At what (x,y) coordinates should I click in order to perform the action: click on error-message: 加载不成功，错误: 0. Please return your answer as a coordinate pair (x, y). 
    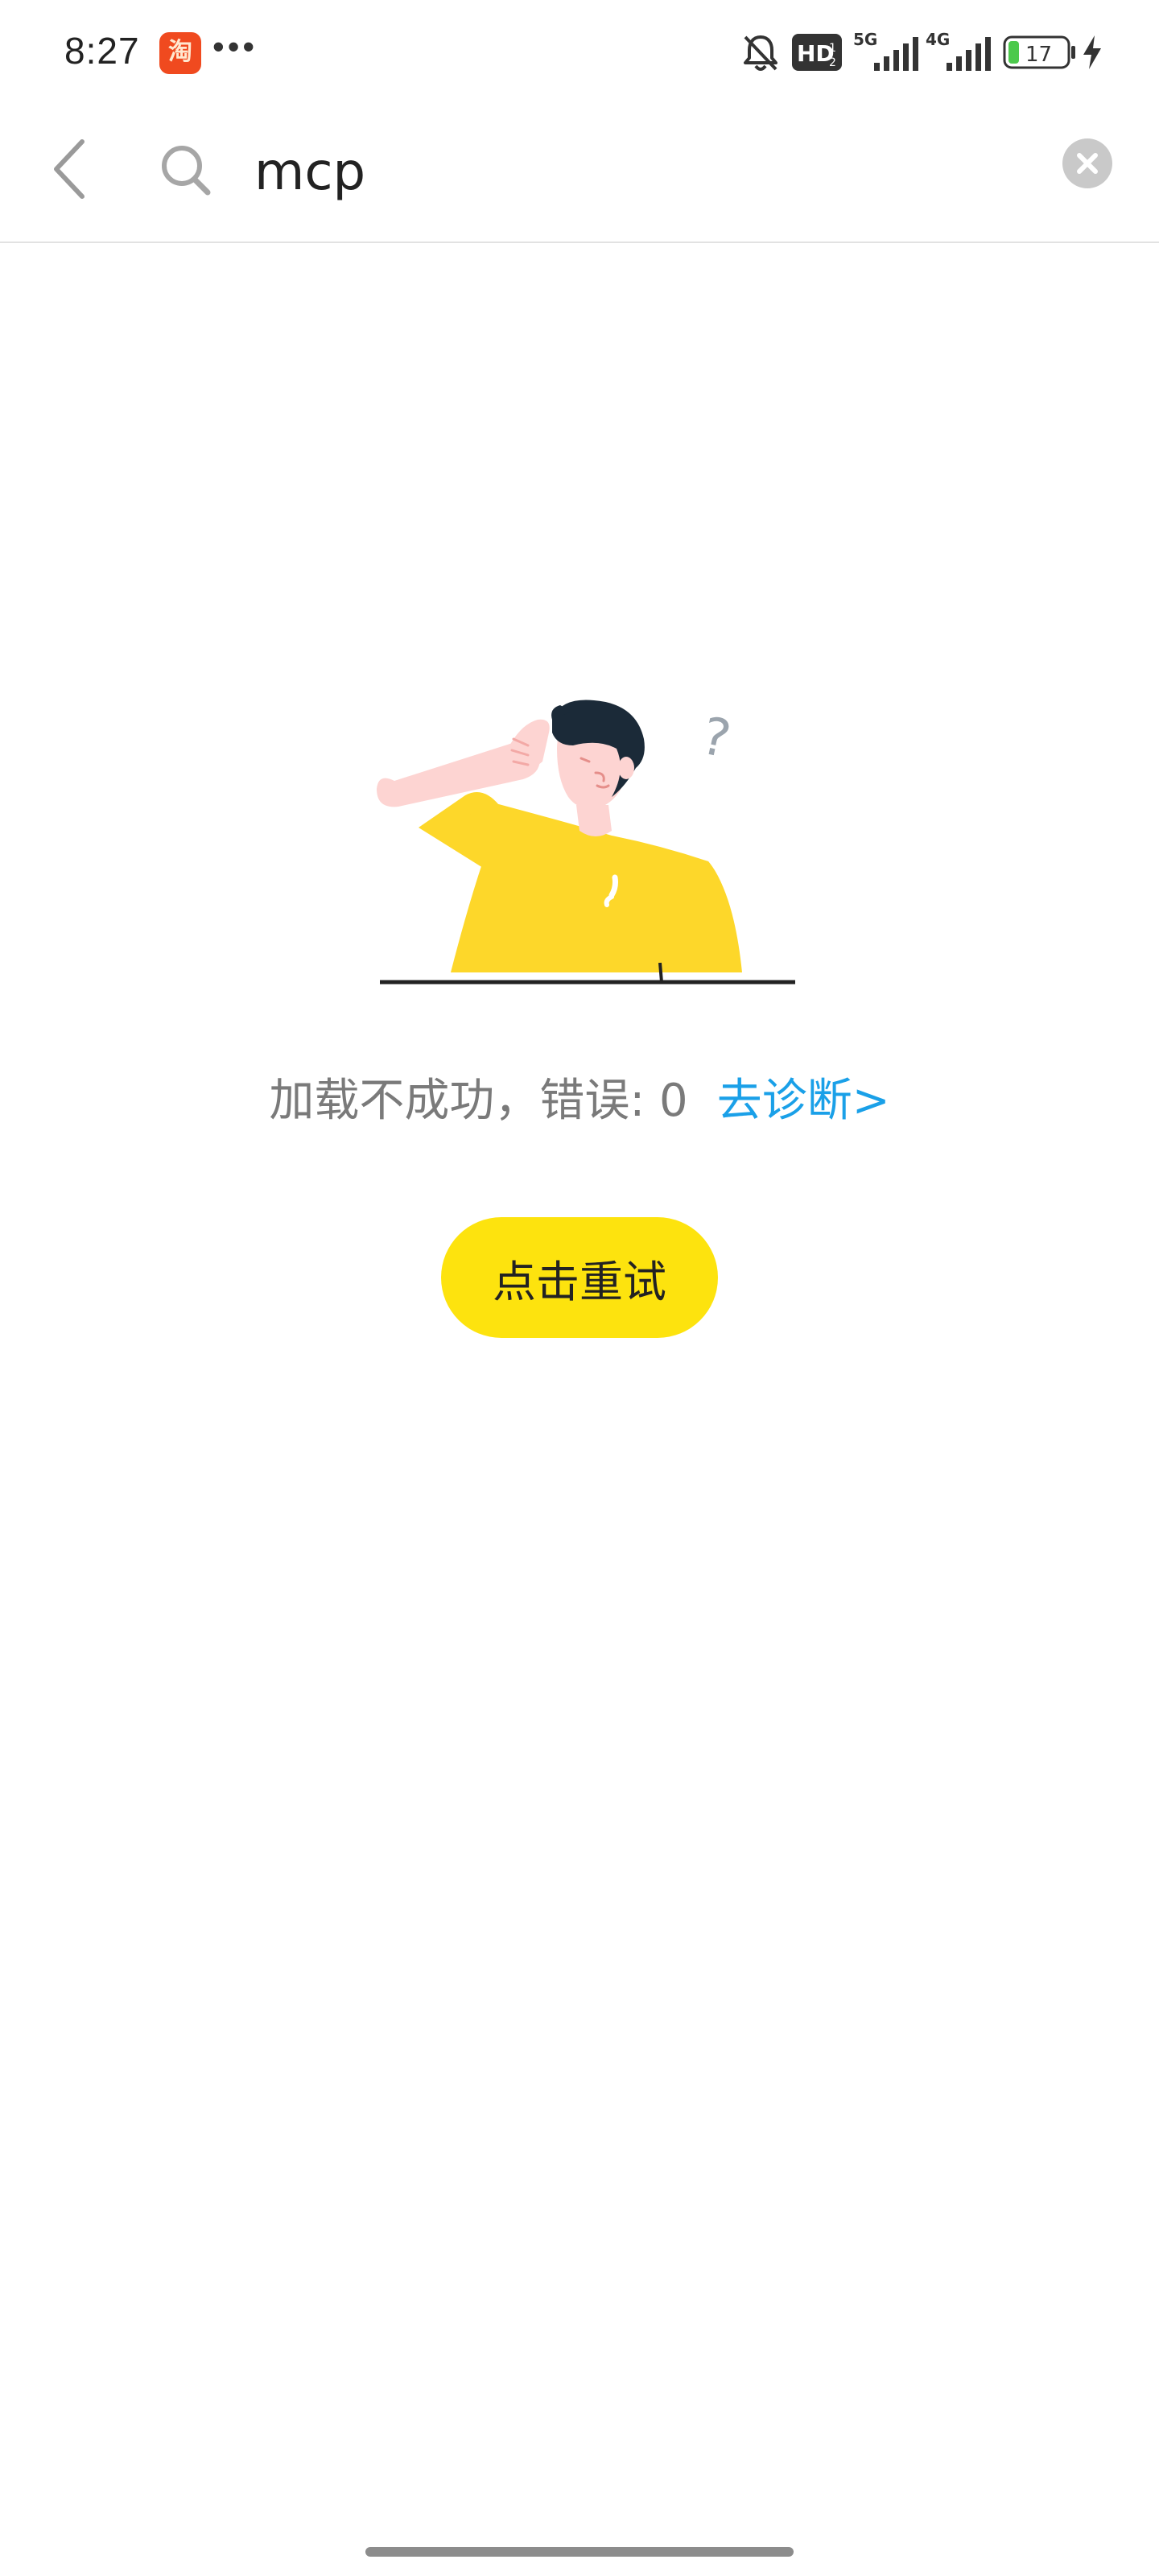
    Looking at the image, I should click on (478, 1101).